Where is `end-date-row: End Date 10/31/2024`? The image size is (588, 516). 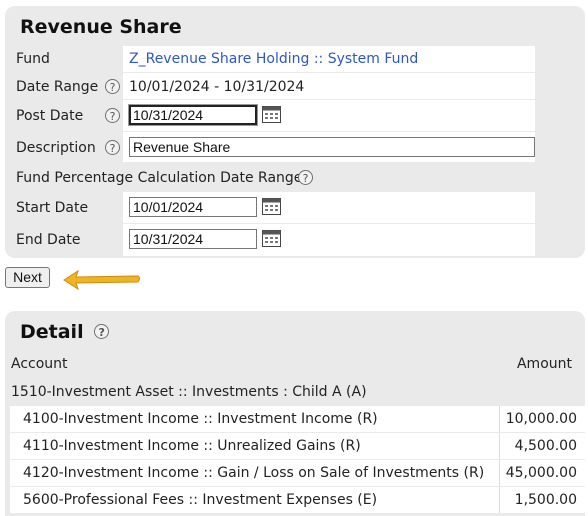 end-date-row: End Date 10/31/2024 is located at coordinates (272, 240).